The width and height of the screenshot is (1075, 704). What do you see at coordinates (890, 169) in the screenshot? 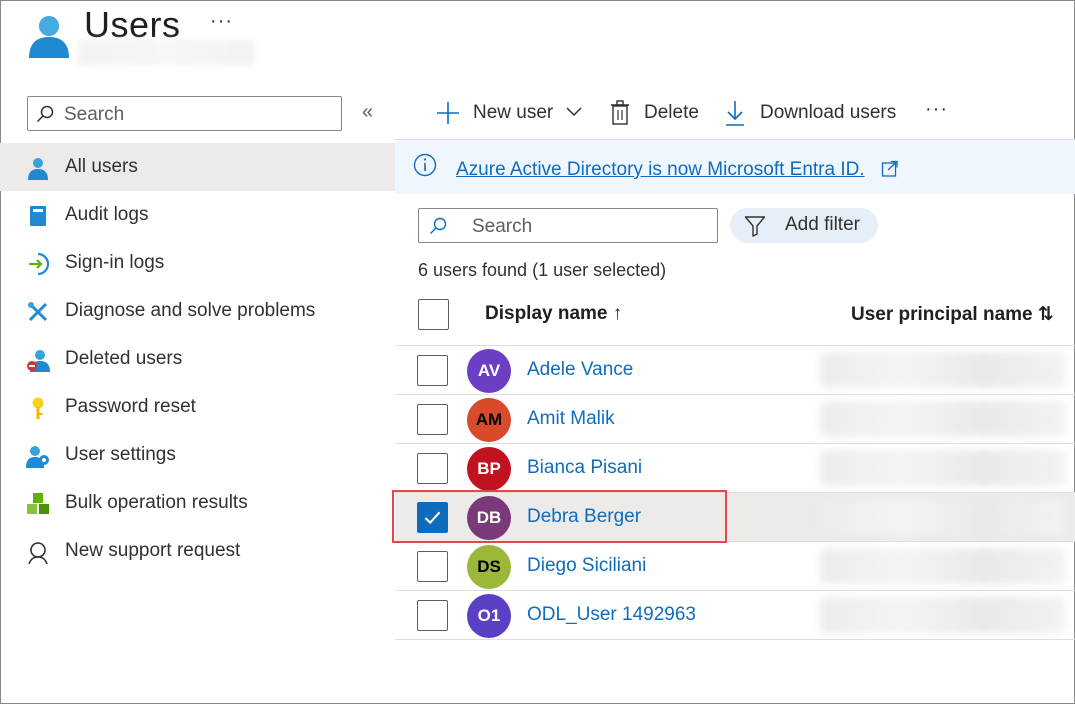
I see `external-link-icon` at bounding box center [890, 169].